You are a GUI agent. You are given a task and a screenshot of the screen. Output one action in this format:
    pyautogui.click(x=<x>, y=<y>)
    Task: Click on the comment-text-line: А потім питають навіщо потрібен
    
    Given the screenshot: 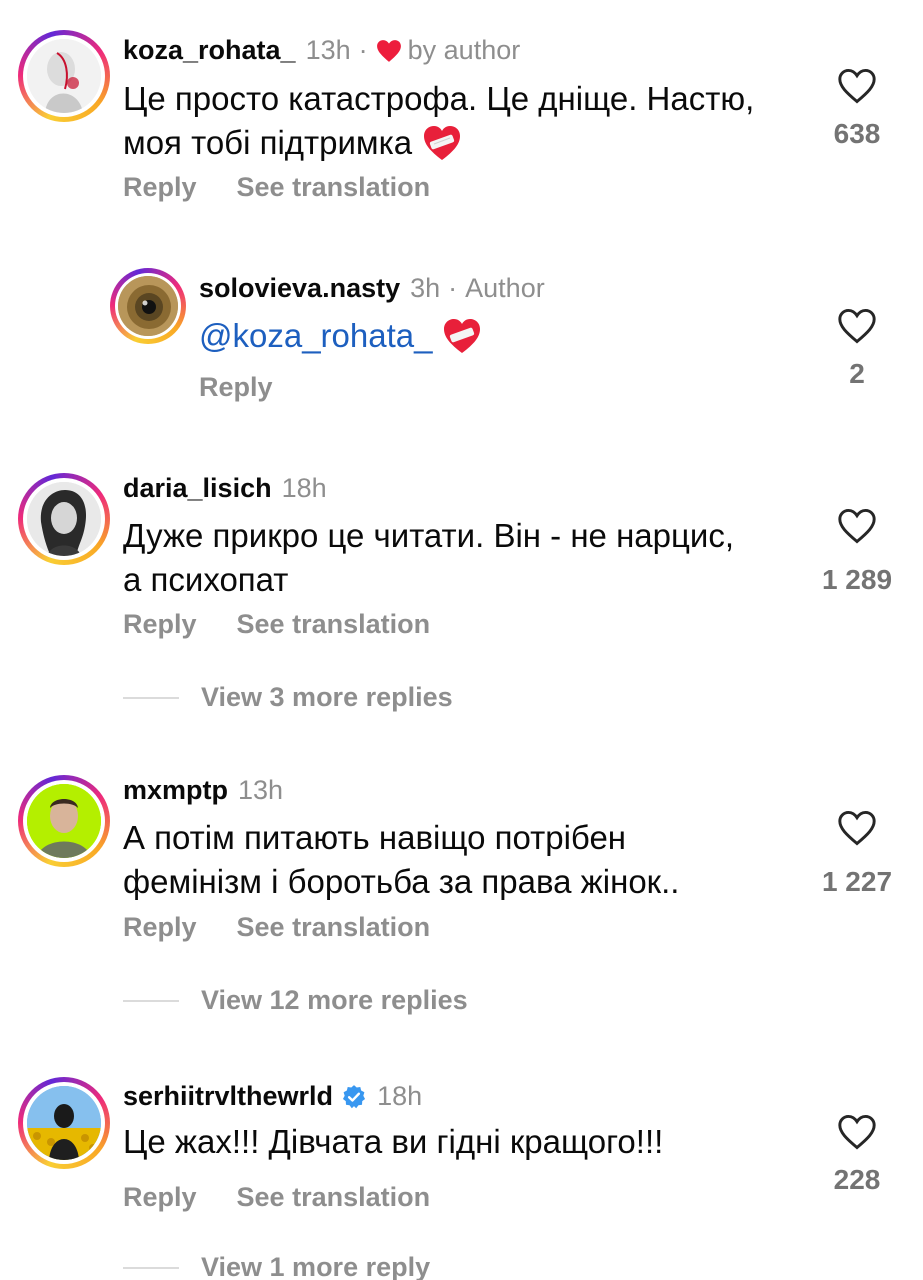 What is the action you would take?
    pyautogui.click(x=375, y=837)
    